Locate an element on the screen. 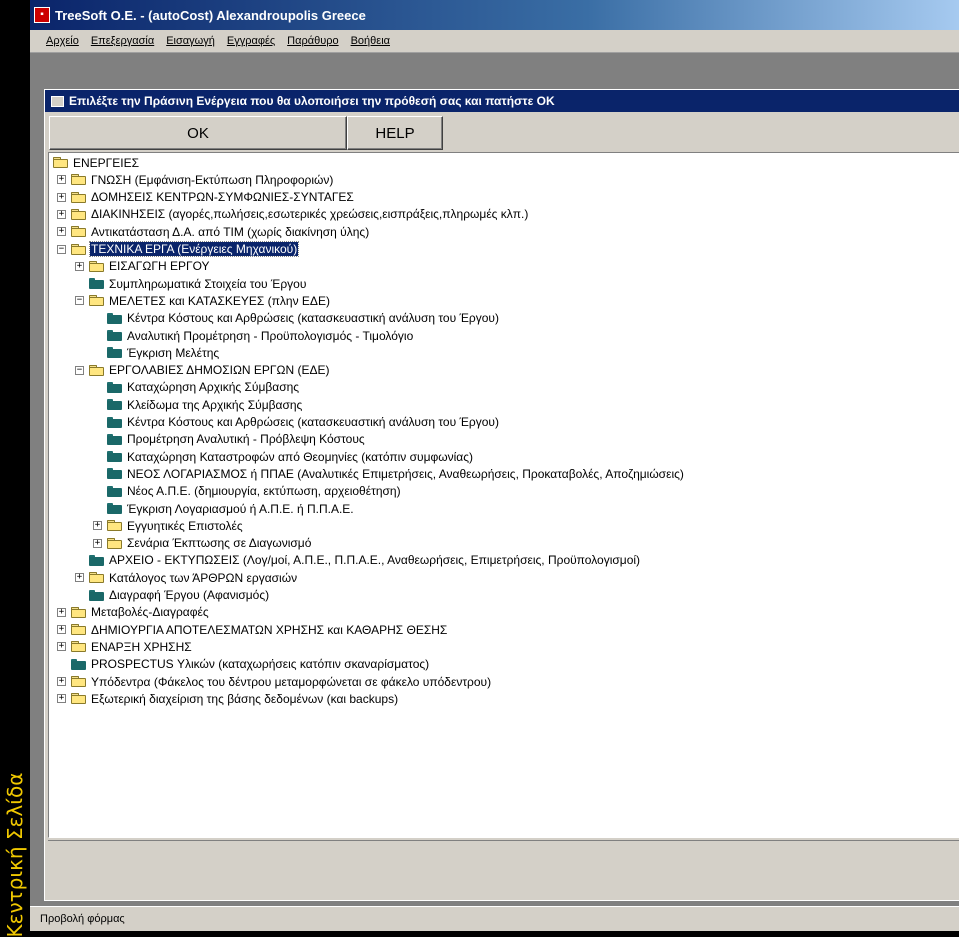  tree-node: Έγκριση Λογαριασμού ή Α.Π.Ε. ή Π.Π.Α.Ε. is located at coordinates (231, 508).